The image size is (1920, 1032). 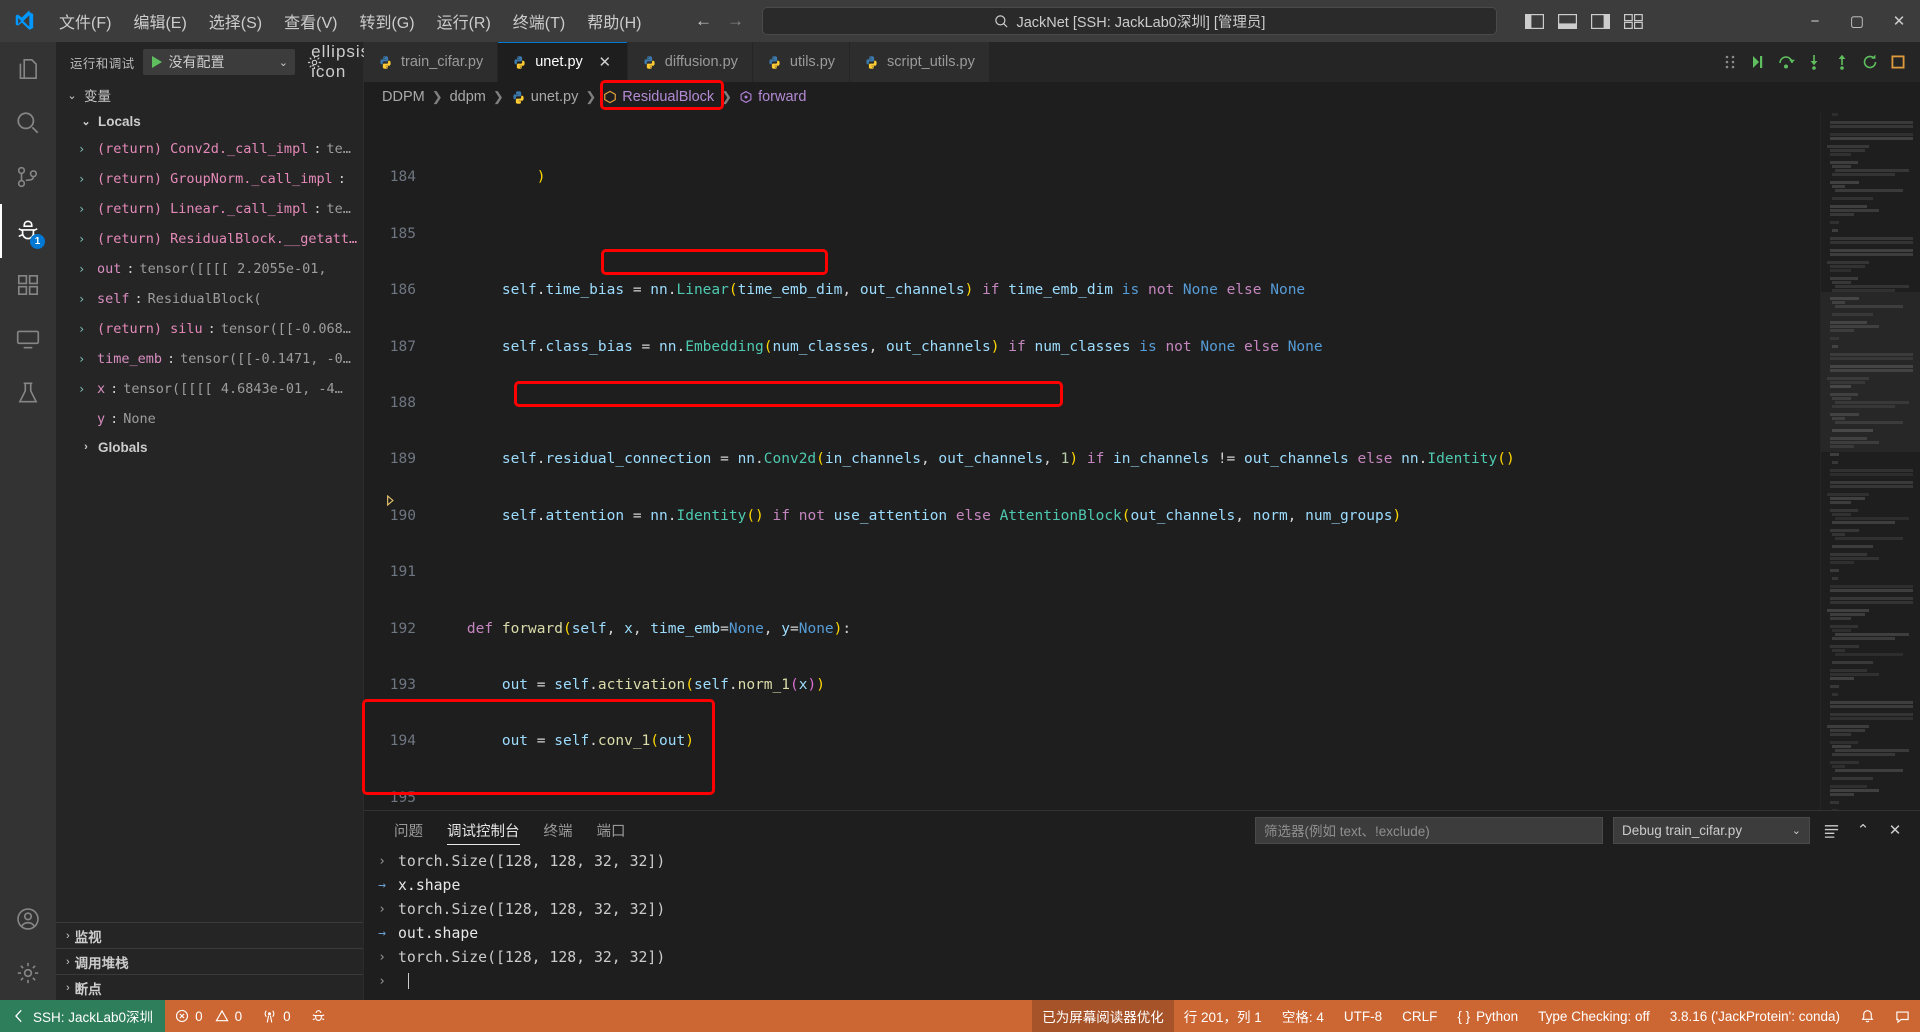 I want to click on close-icon: ✕, so click(x=605, y=62).